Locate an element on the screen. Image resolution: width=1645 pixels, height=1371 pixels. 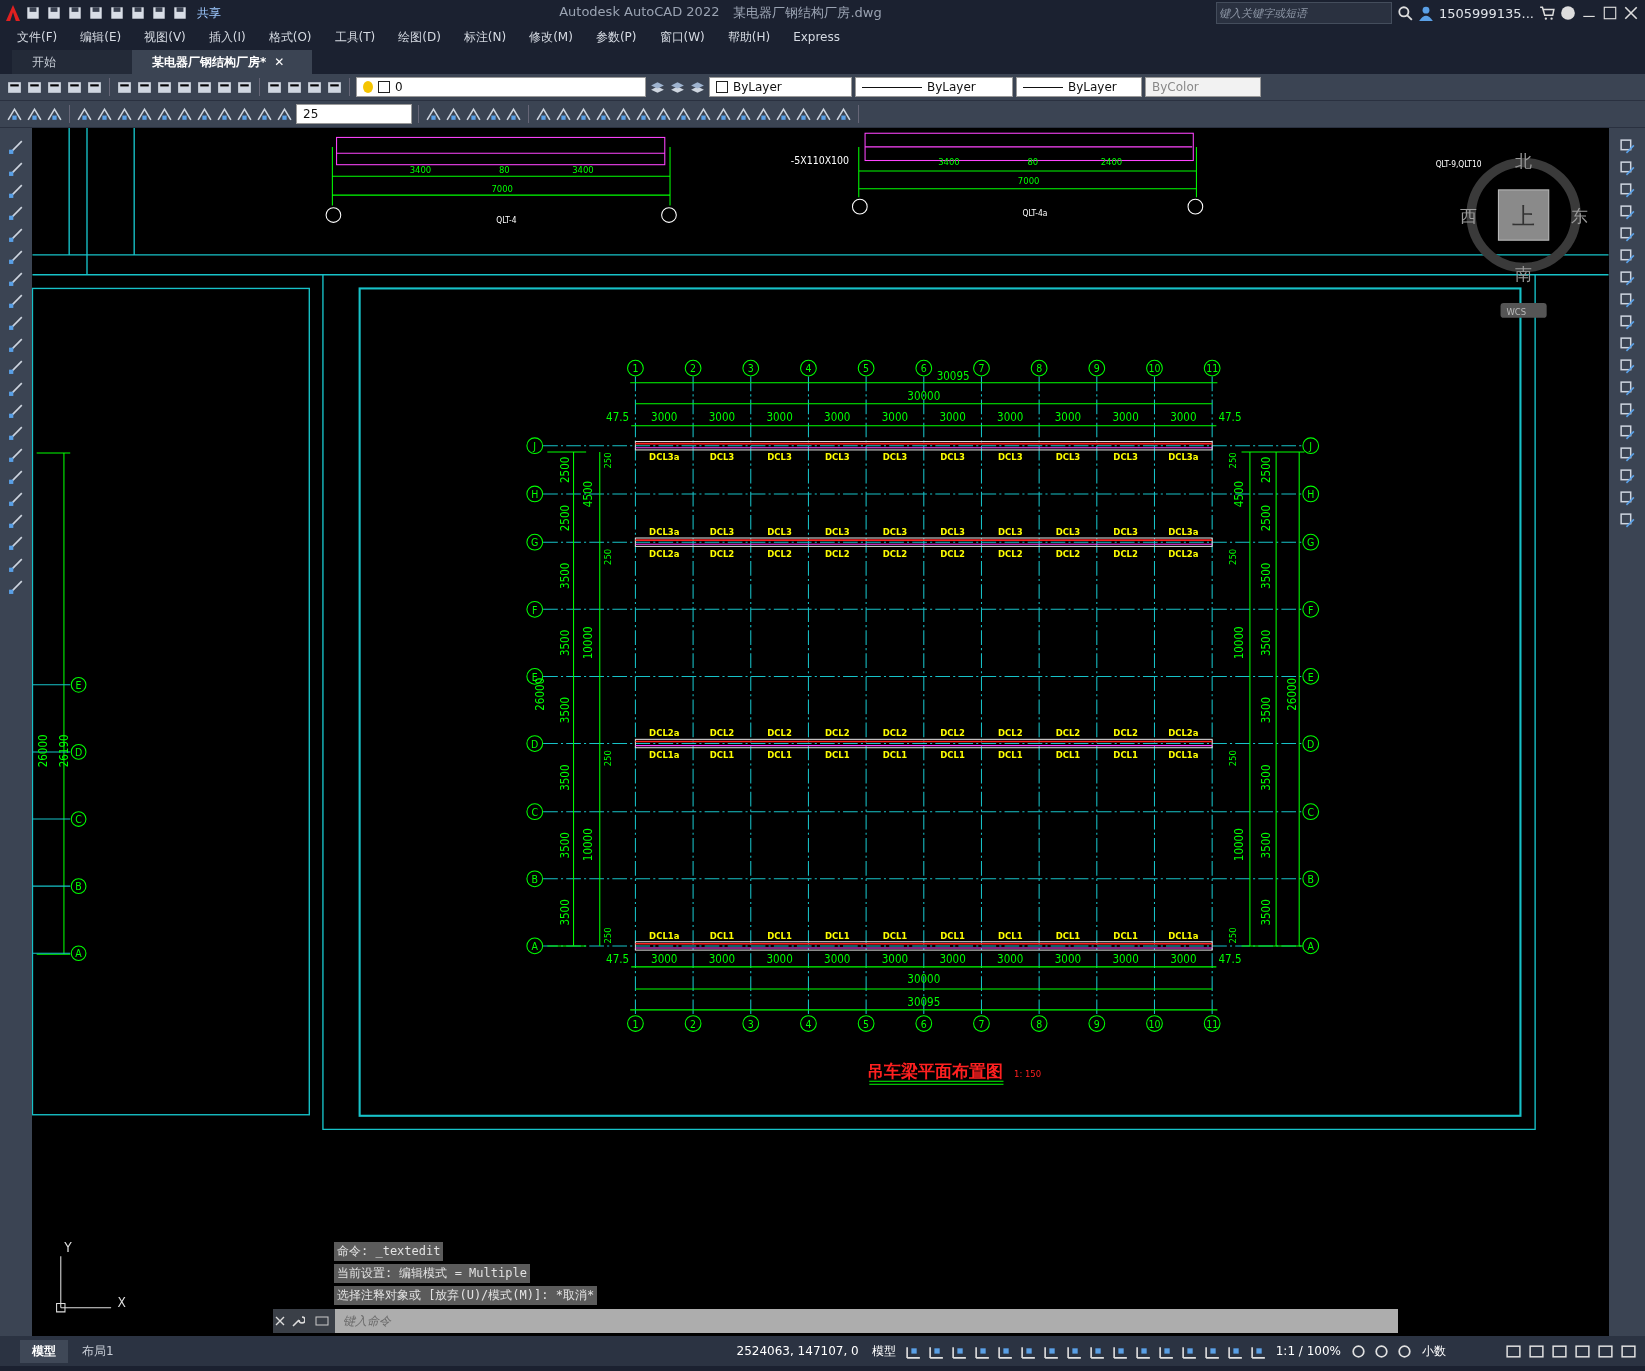
lineweight-dropdown: ByLayer is located at coordinates (1079, 87).